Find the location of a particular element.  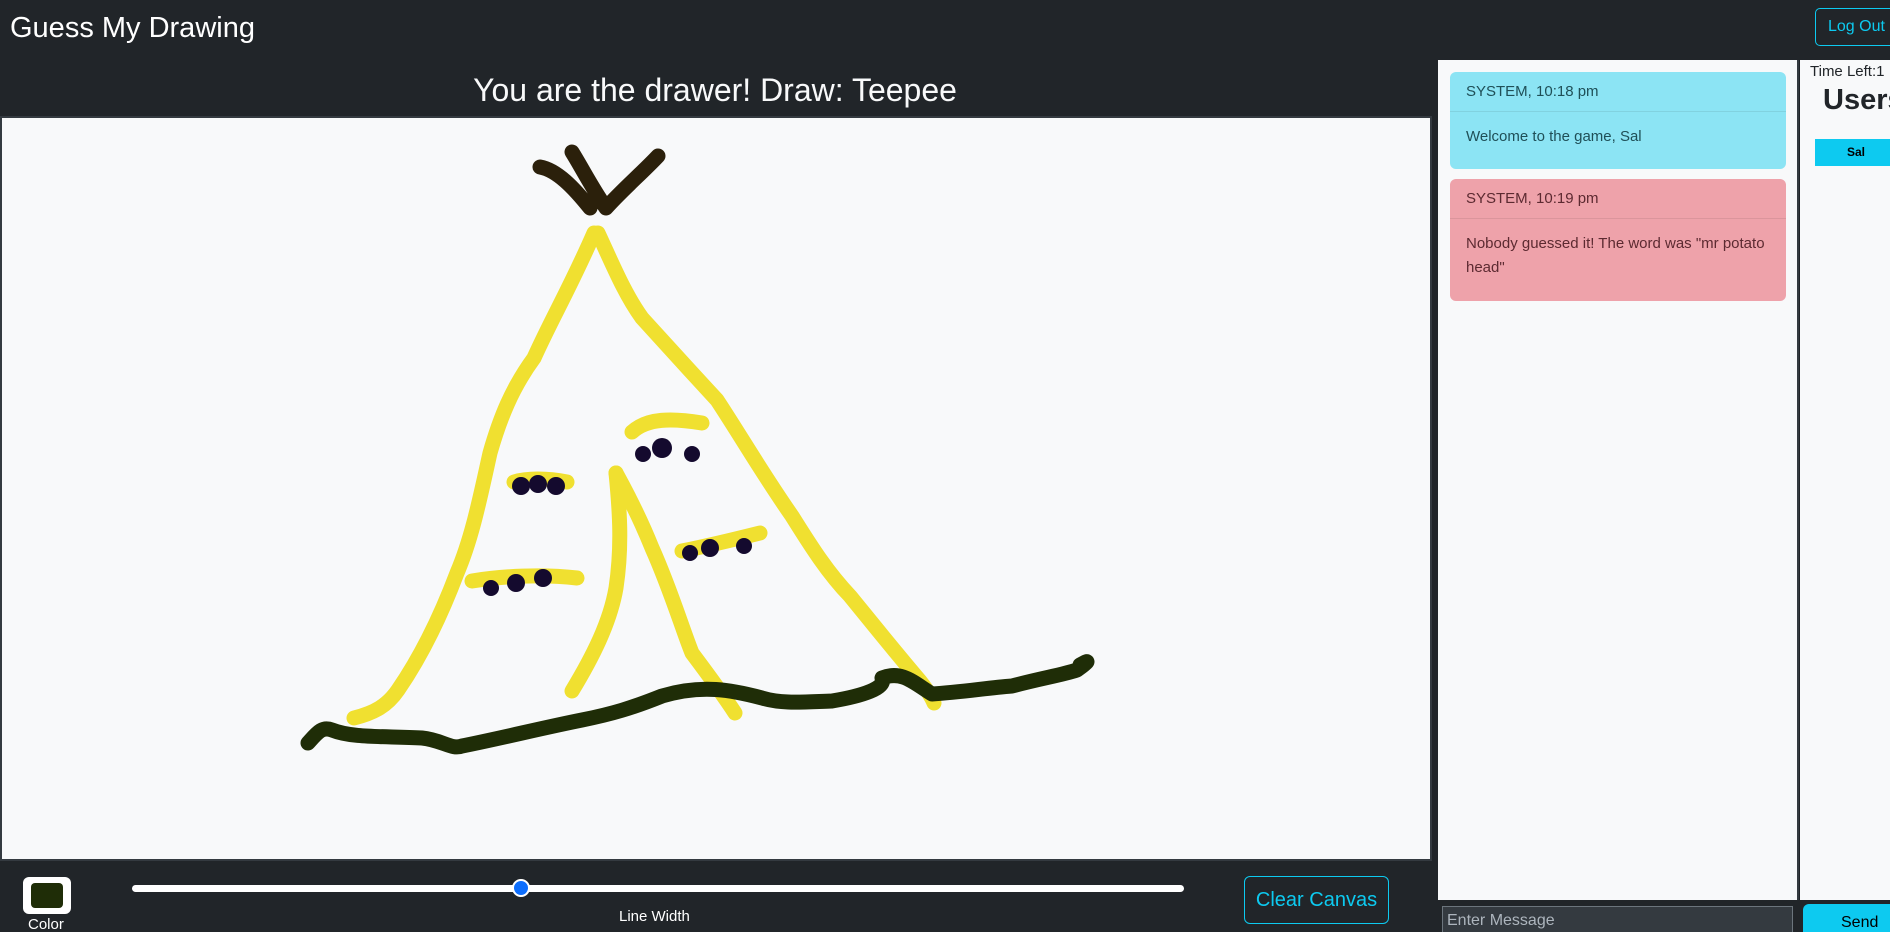

drawer-prompt: You are the drawer! Draw: Teepee is located at coordinates (715, 90).